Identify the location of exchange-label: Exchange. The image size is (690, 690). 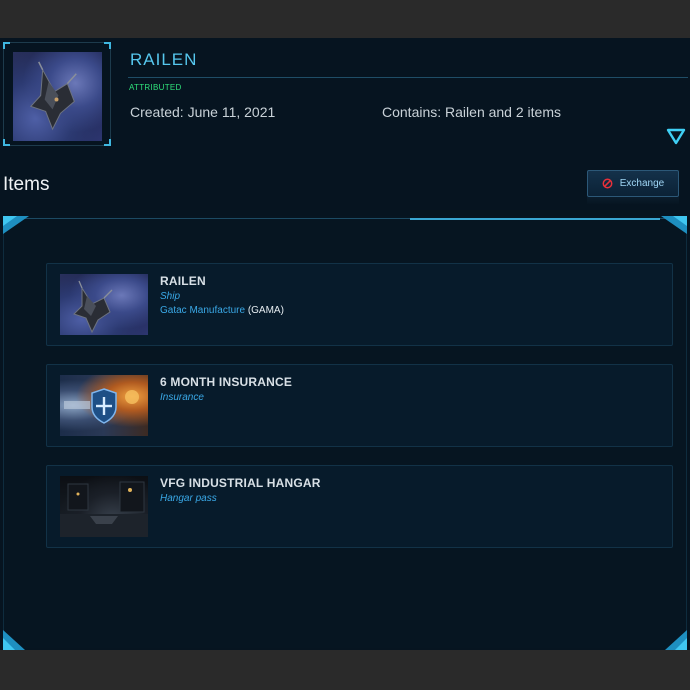
(642, 183).